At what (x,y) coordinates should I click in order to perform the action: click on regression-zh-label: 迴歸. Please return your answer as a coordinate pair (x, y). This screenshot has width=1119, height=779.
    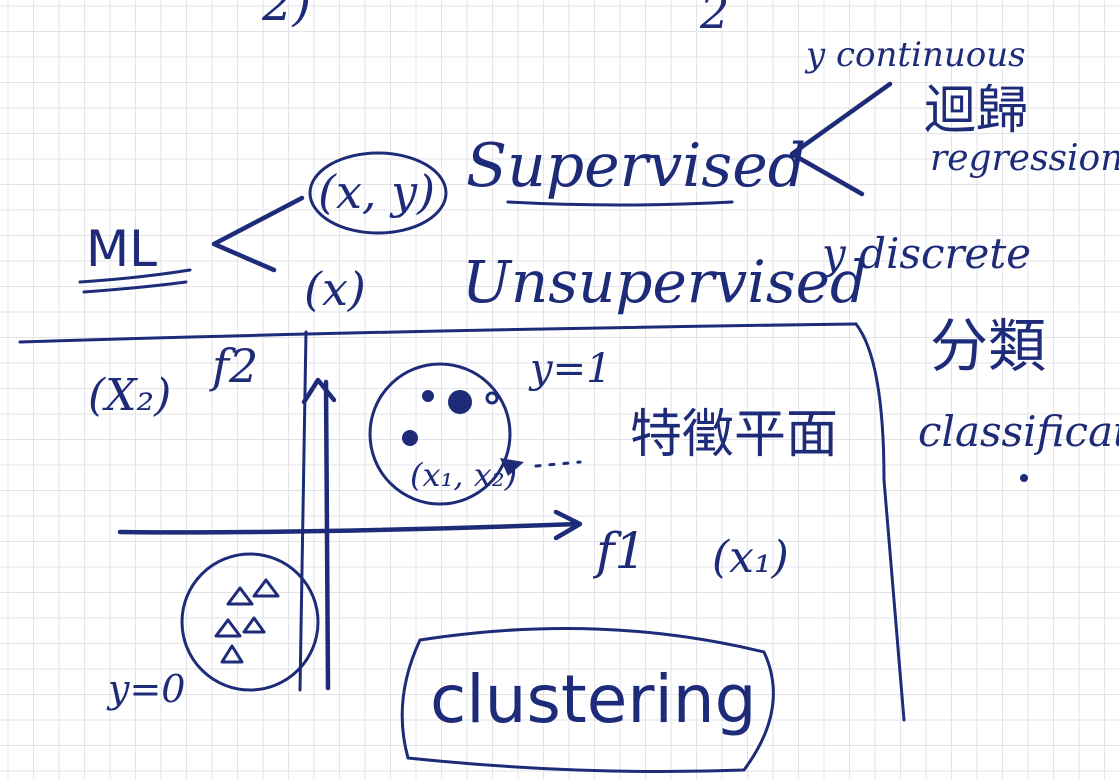
    Looking at the image, I should click on (976, 111).